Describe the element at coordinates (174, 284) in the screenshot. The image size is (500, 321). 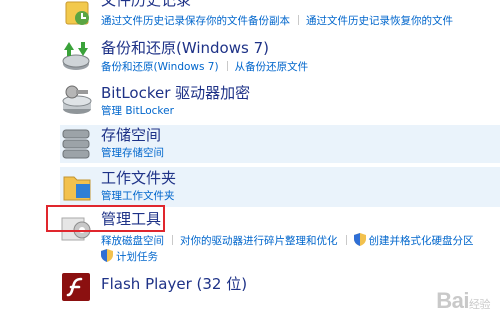
I see `flash-player-title: Flash Player (32 位)` at that location.